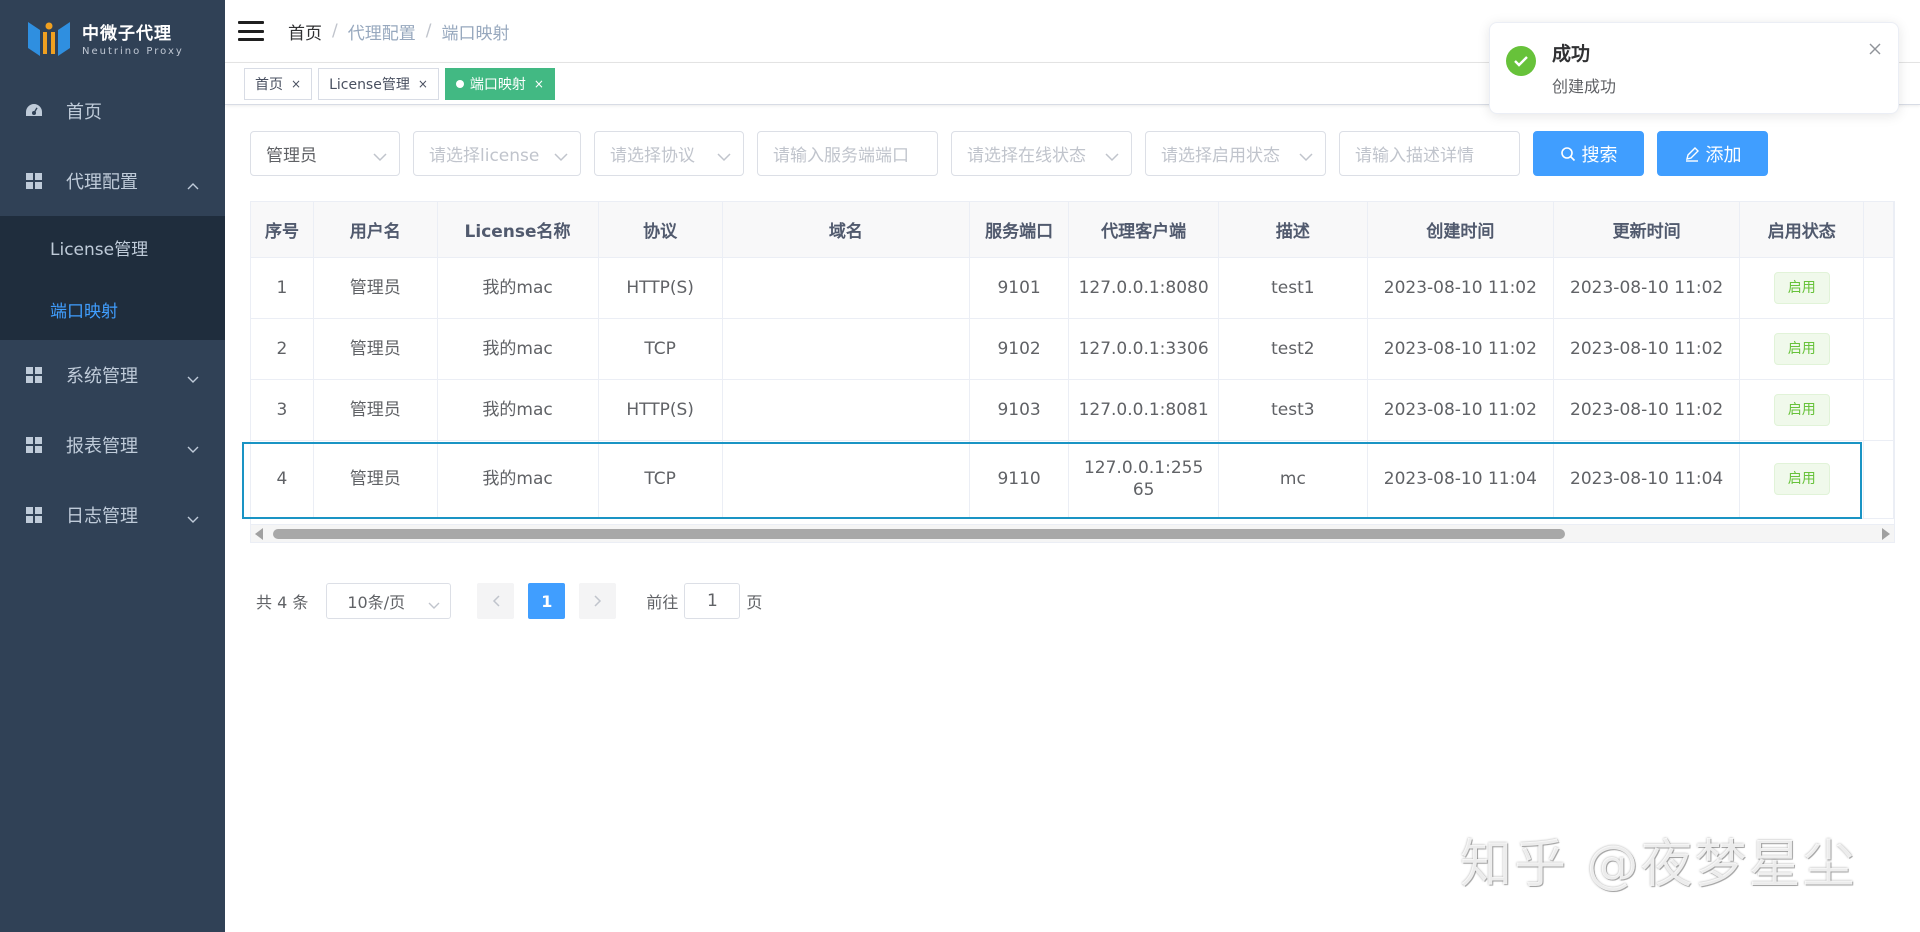 Image resolution: width=1920 pixels, height=932 pixels. What do you see at coordinates (102, 376) in the screenshot?
I see `sidebar-item-label: 系统管理` at bounding box center [102, 376].